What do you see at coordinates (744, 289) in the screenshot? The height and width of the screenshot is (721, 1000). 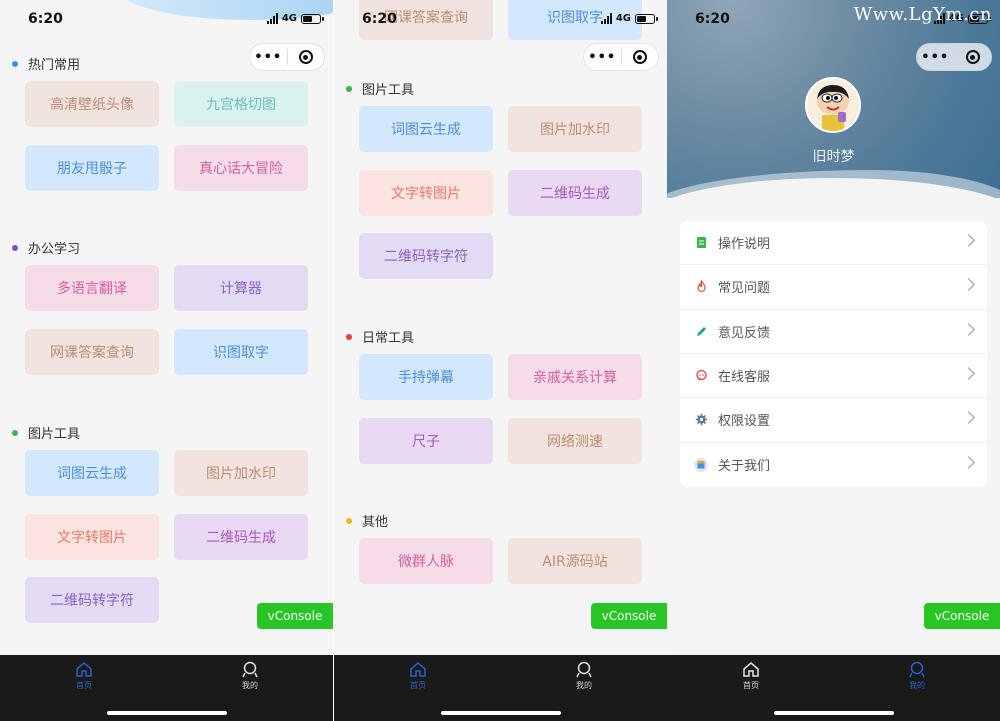 I see `menu-item-label: 常见问题` at bounding box center [744, 289].